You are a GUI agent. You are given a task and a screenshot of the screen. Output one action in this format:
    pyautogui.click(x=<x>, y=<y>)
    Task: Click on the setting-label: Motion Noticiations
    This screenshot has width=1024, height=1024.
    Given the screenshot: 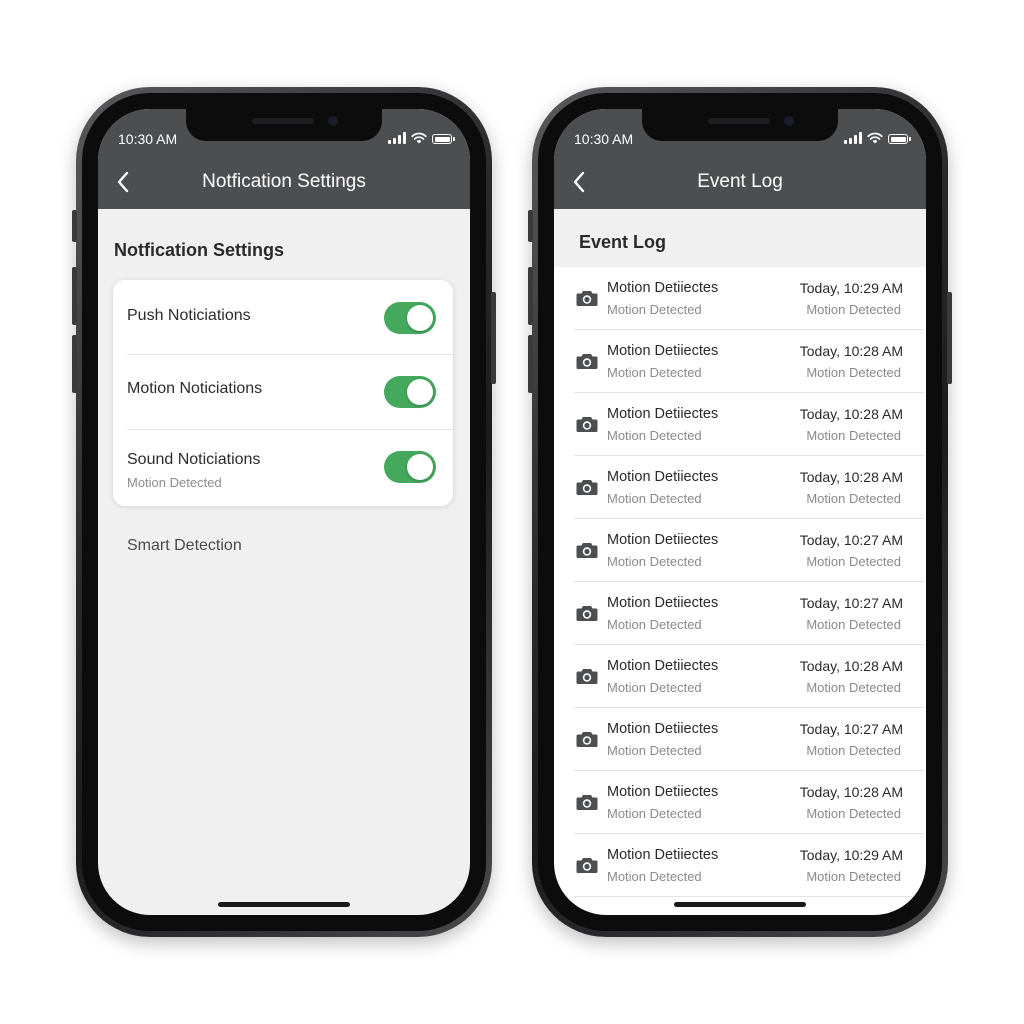 What is the action you would take?
    pyautogui.click(x=195, y=388)
    